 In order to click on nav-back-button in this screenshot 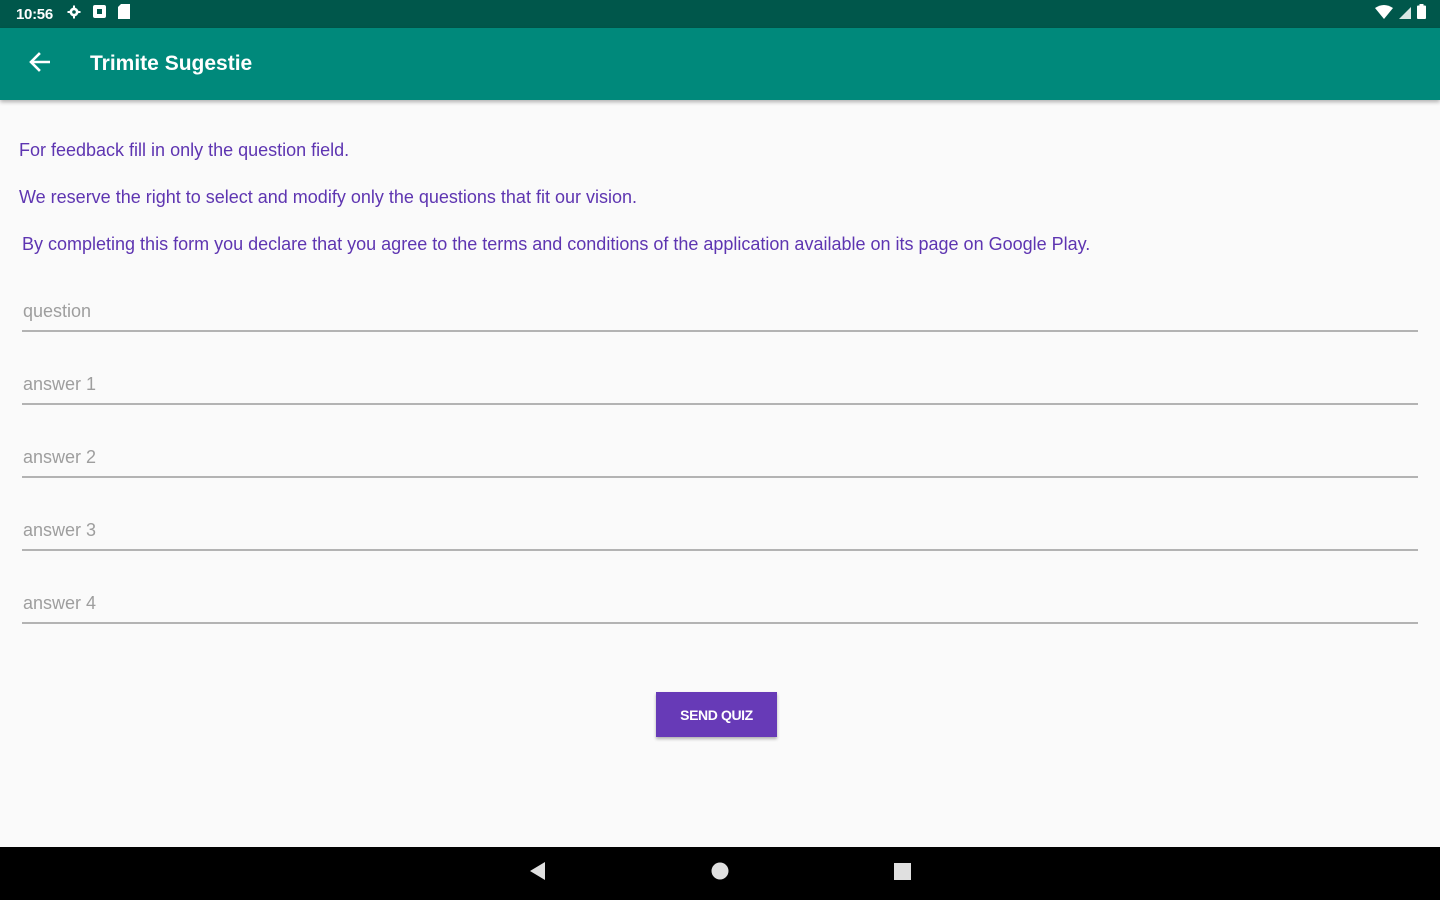, I will do `click(538, 873)`.